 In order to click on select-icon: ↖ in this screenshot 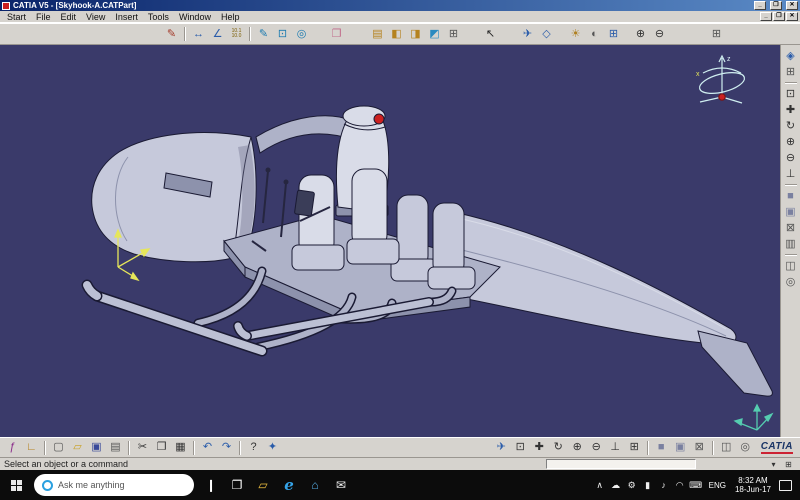, I will do `click(490, 34)`.